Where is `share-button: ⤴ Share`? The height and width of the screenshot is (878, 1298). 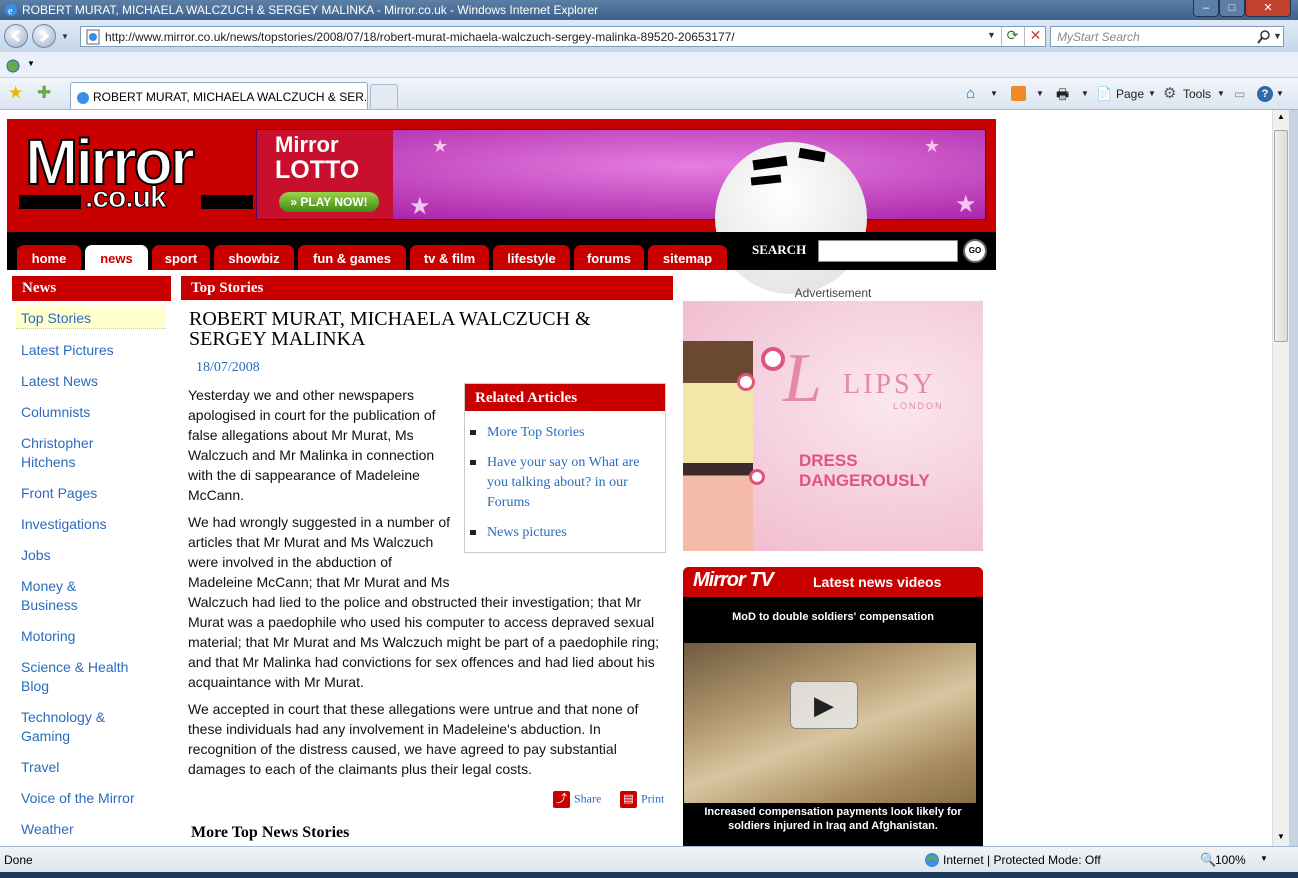
share-button: ⤴ Share is located at coordinates (577, 799).